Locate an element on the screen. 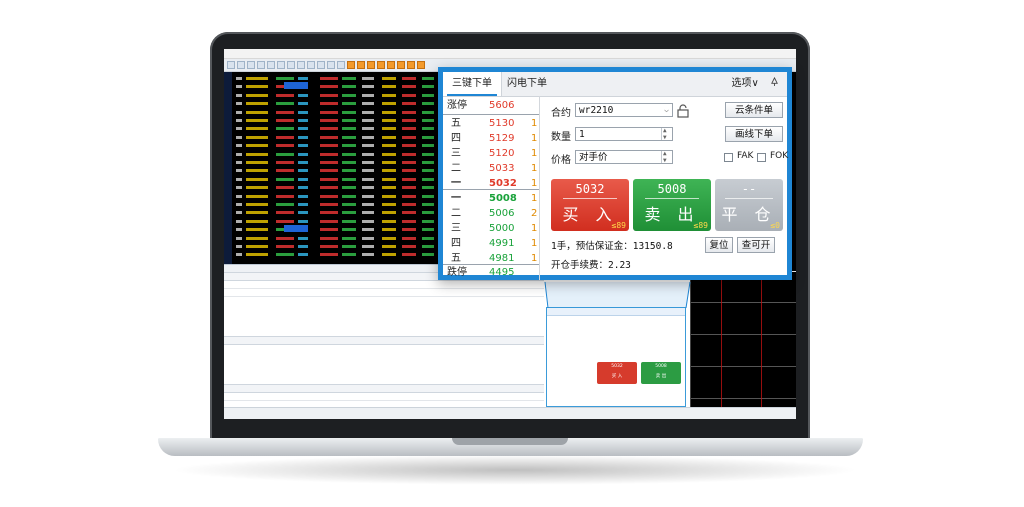  sell-button: 5008 卖 出 ≤89 is located at coordinates (672, 205).